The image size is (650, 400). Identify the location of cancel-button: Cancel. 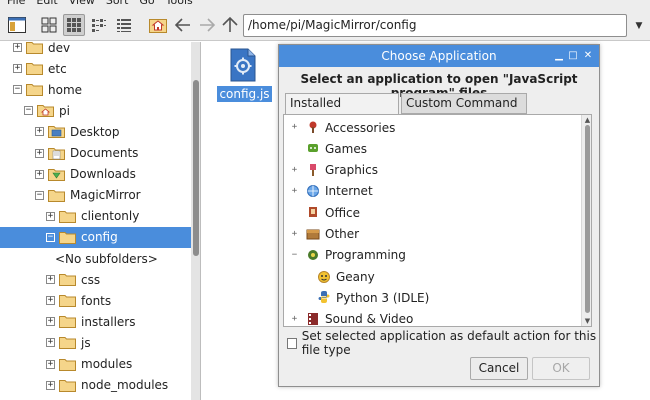
(499, 368).